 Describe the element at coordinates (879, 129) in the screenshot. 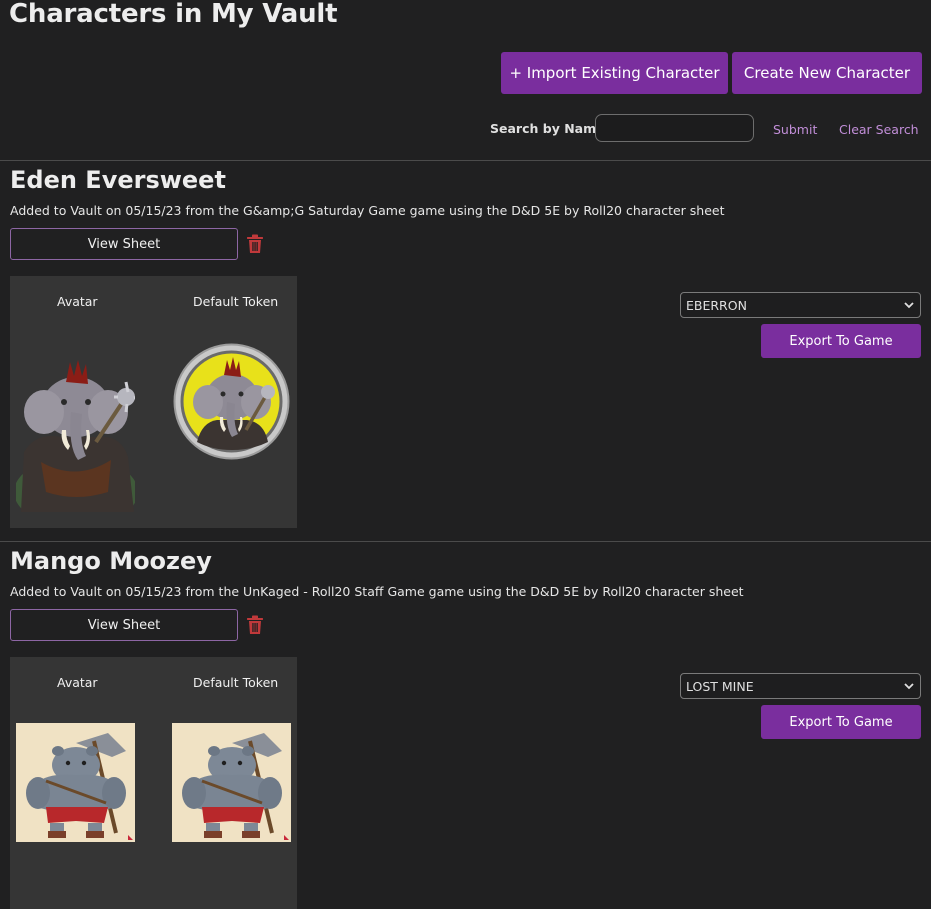

I see `clear-search-link: Clear Search` at that location.